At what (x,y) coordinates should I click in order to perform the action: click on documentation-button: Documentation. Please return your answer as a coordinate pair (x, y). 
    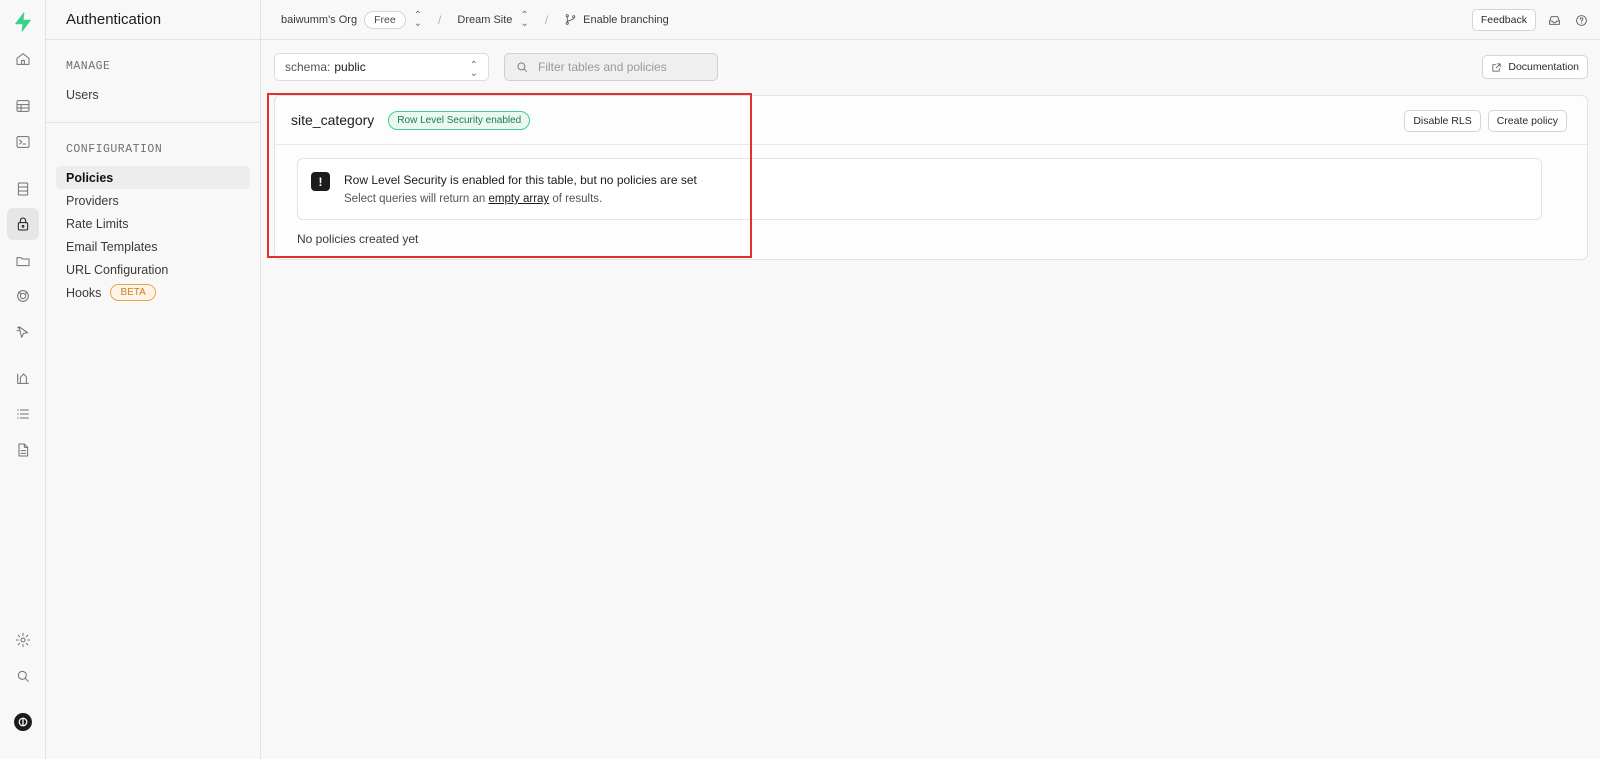
    Looking at the image, I should click on (1535, 67).